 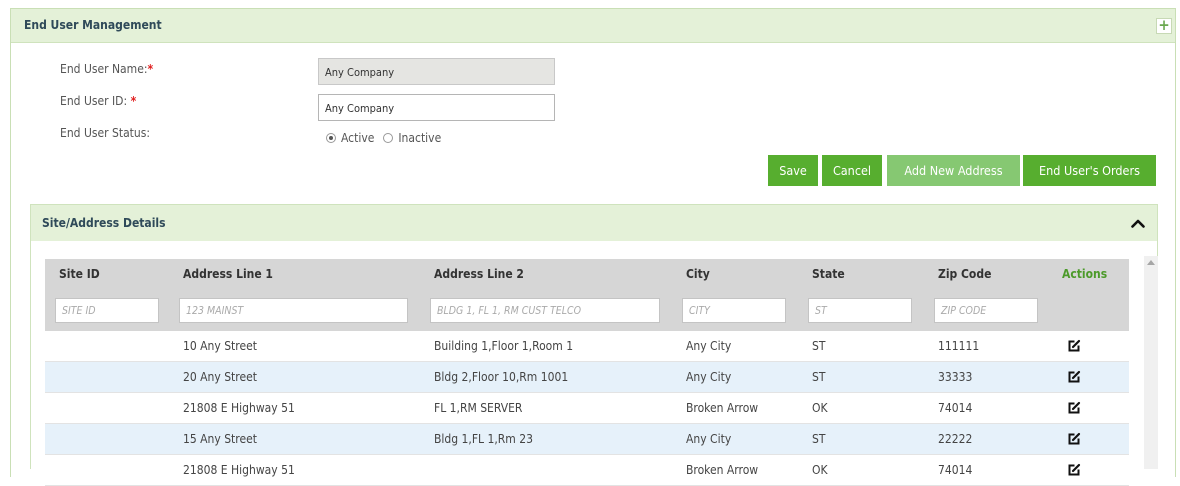 What do you see at coordinates (546, 346) in the screenshot?
I see `address-line-2-cell: Building 1,Floor 1,Room 1` at bounding box center [546, 346].